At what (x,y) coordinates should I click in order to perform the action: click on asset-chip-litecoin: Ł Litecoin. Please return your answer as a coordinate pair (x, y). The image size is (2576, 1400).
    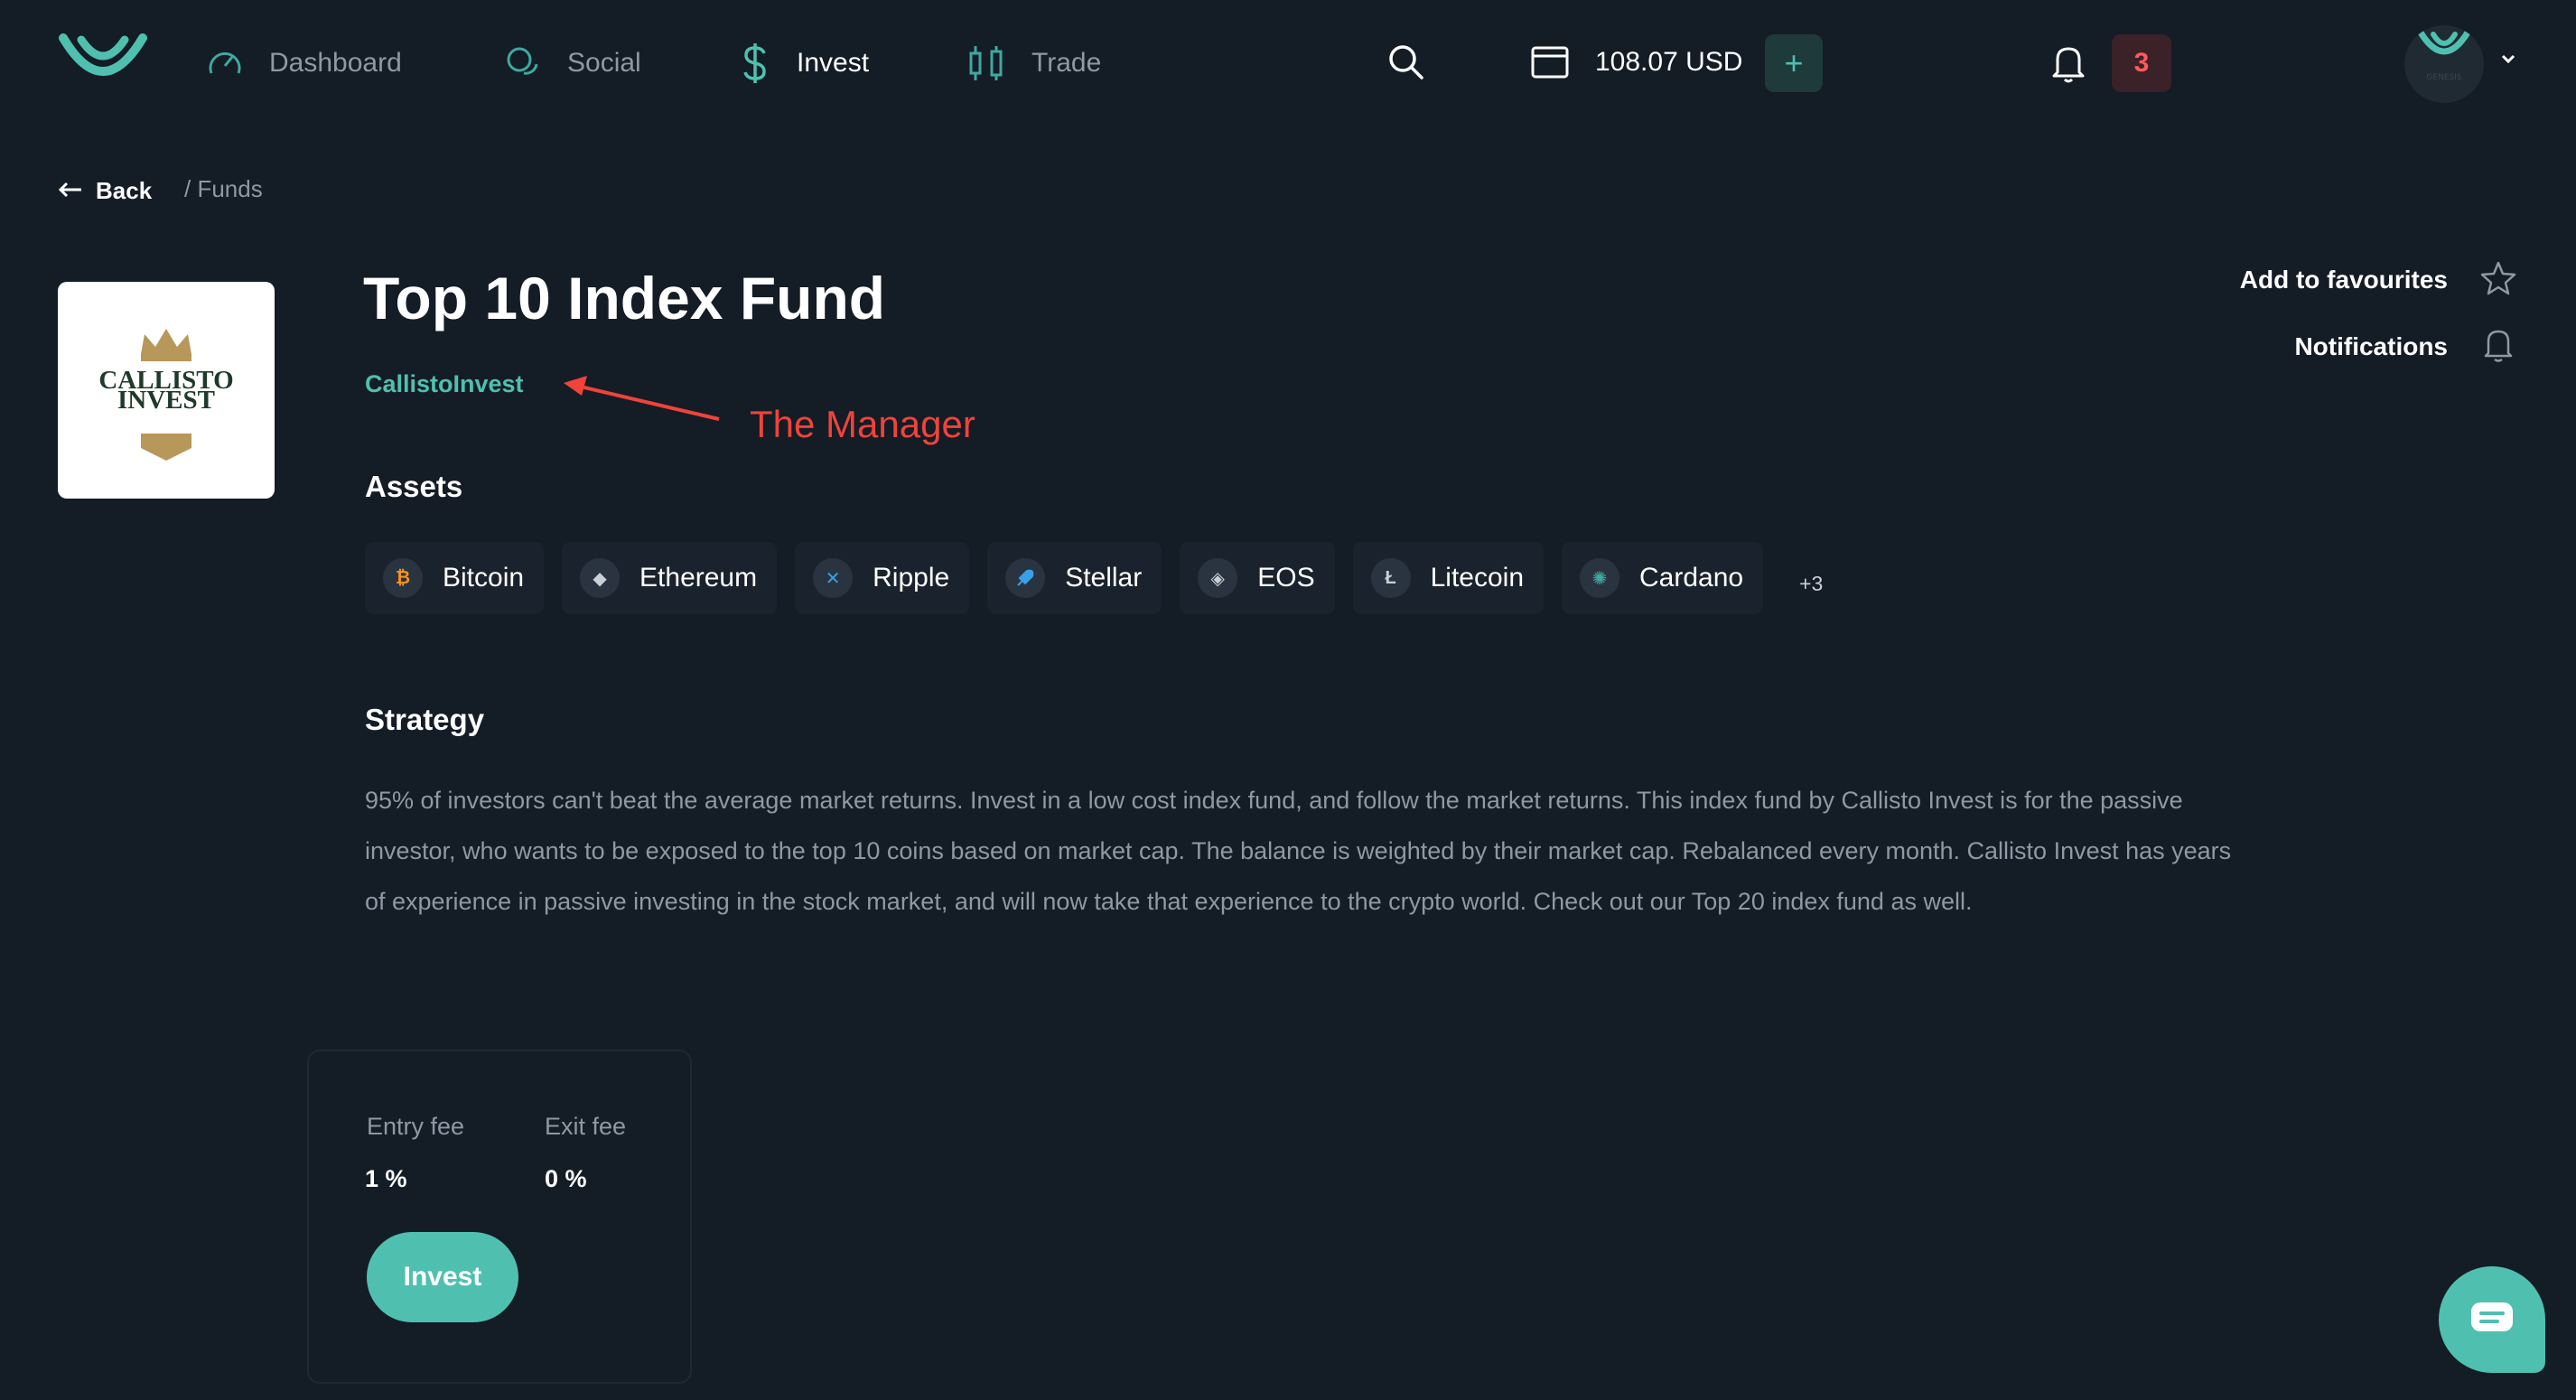
    Looking at the image, I should click on (1448, 578).